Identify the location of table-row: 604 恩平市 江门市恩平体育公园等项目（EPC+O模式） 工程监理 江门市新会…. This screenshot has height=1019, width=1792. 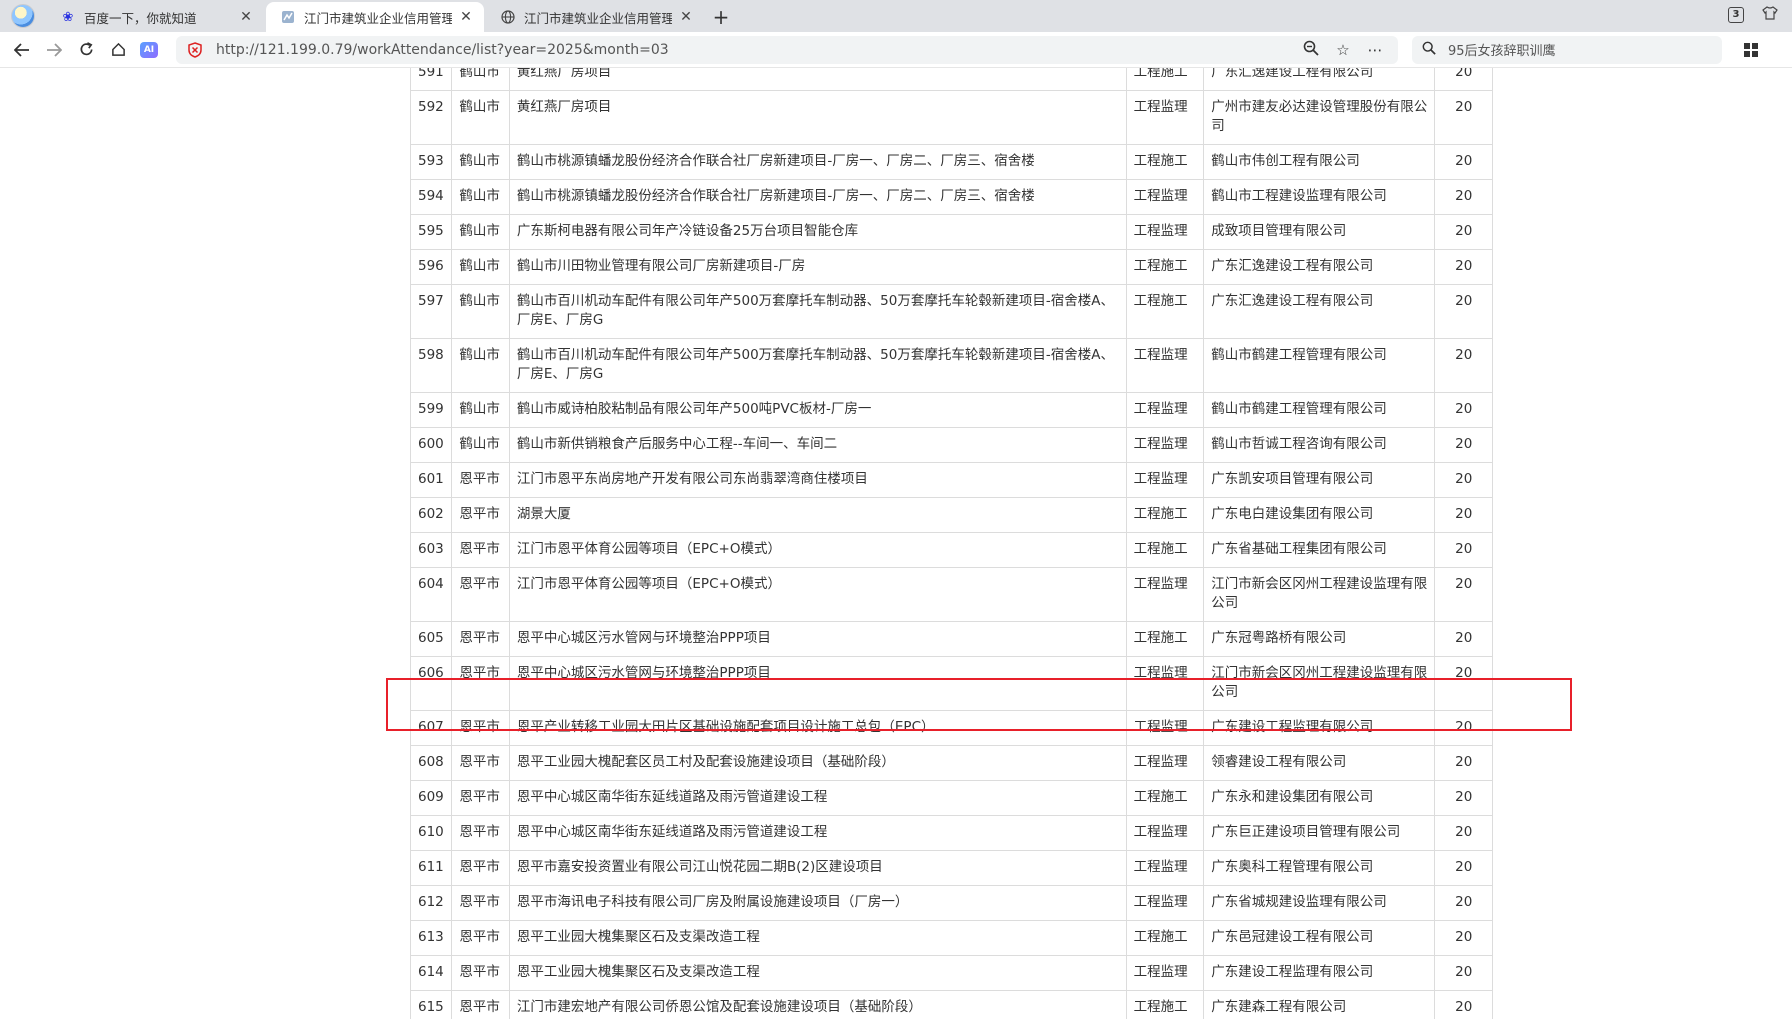
(951, 594).